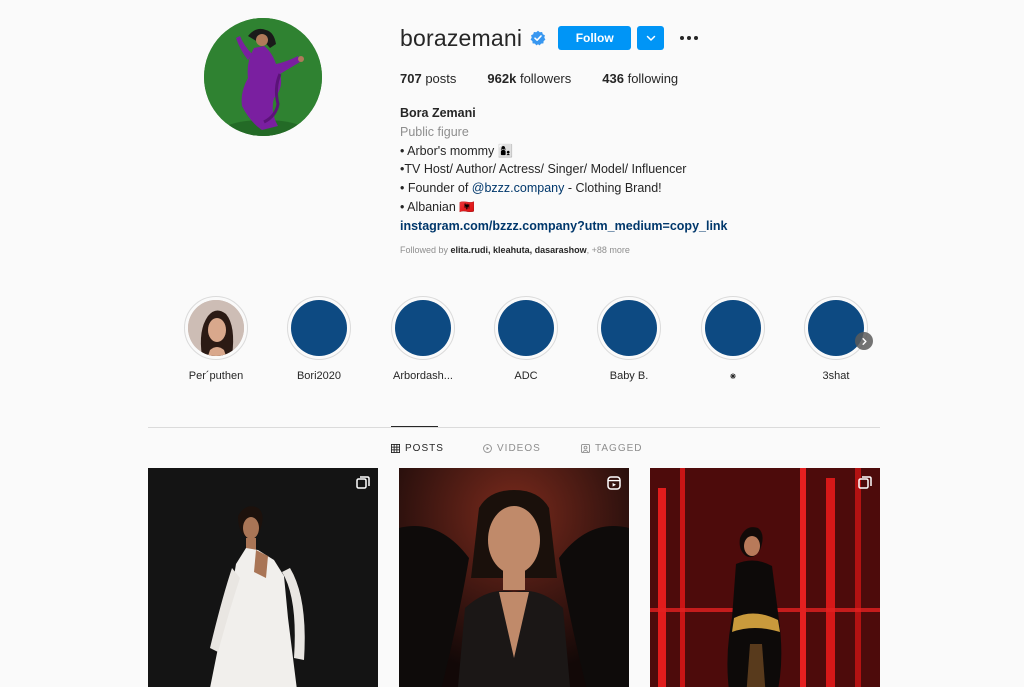 The height and width of the screenshot is (687, 1024). I want to click on tab-videos-label: VIDEOS, so click(519, 448).